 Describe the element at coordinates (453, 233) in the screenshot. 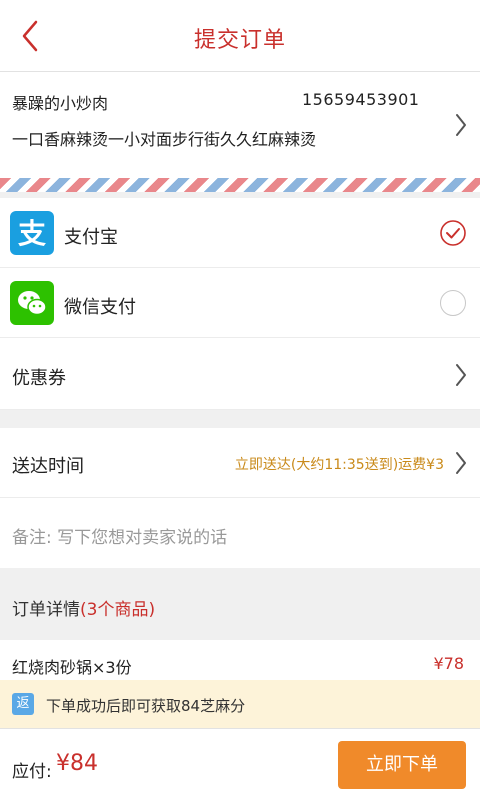

I see `checked-radio-icon` at that location.